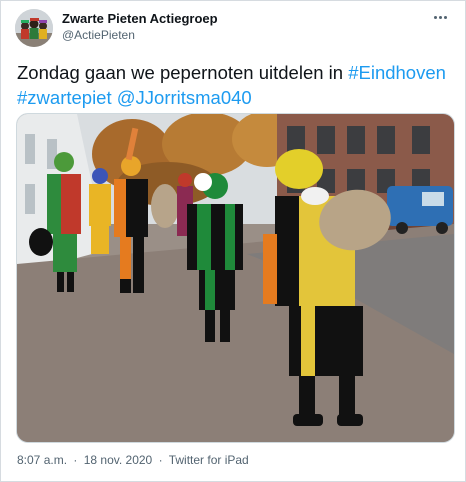 The image size is (466, 482). What do you see at coordinates (180, 72) in the screenshot?
I see `tweet-text-plain: Zondag gaan we pepernoten uitdelen in` at bounding box center [180, 72].